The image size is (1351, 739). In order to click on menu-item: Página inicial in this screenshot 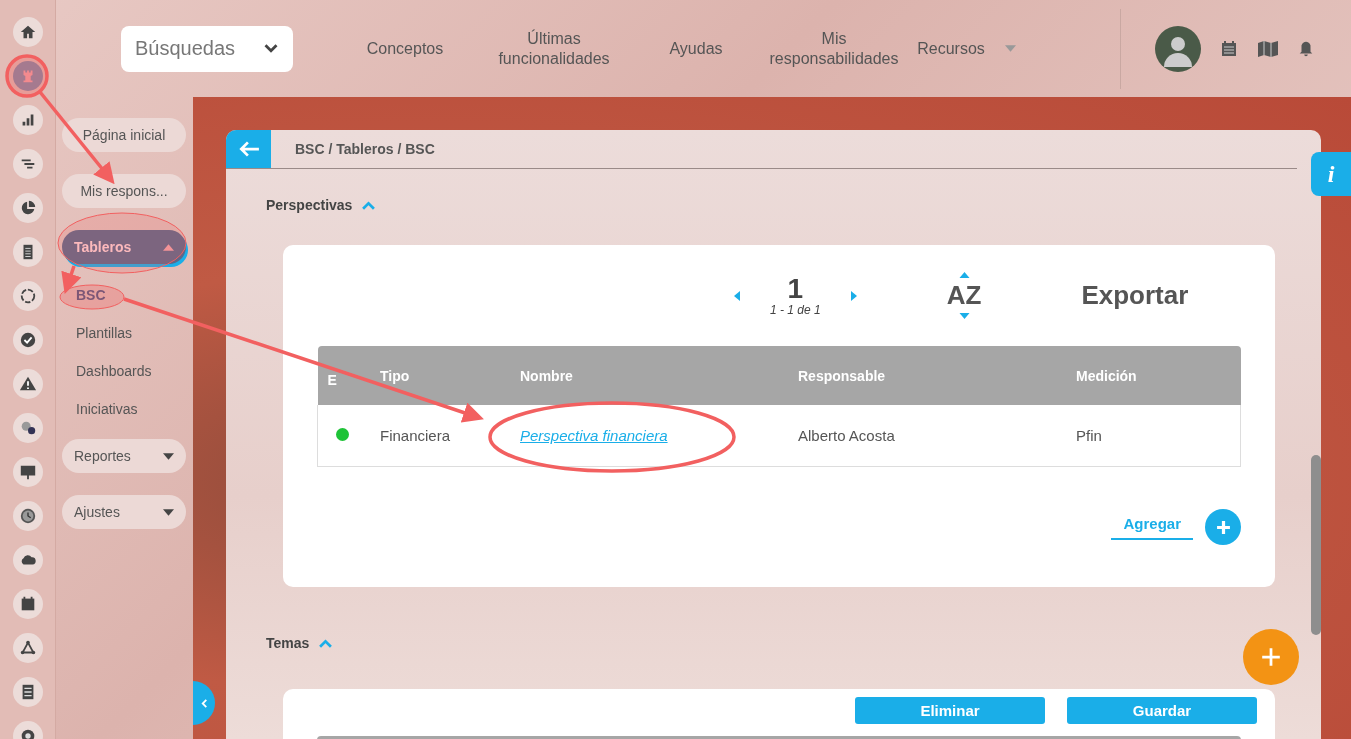, I will do `click(124, 135)`.